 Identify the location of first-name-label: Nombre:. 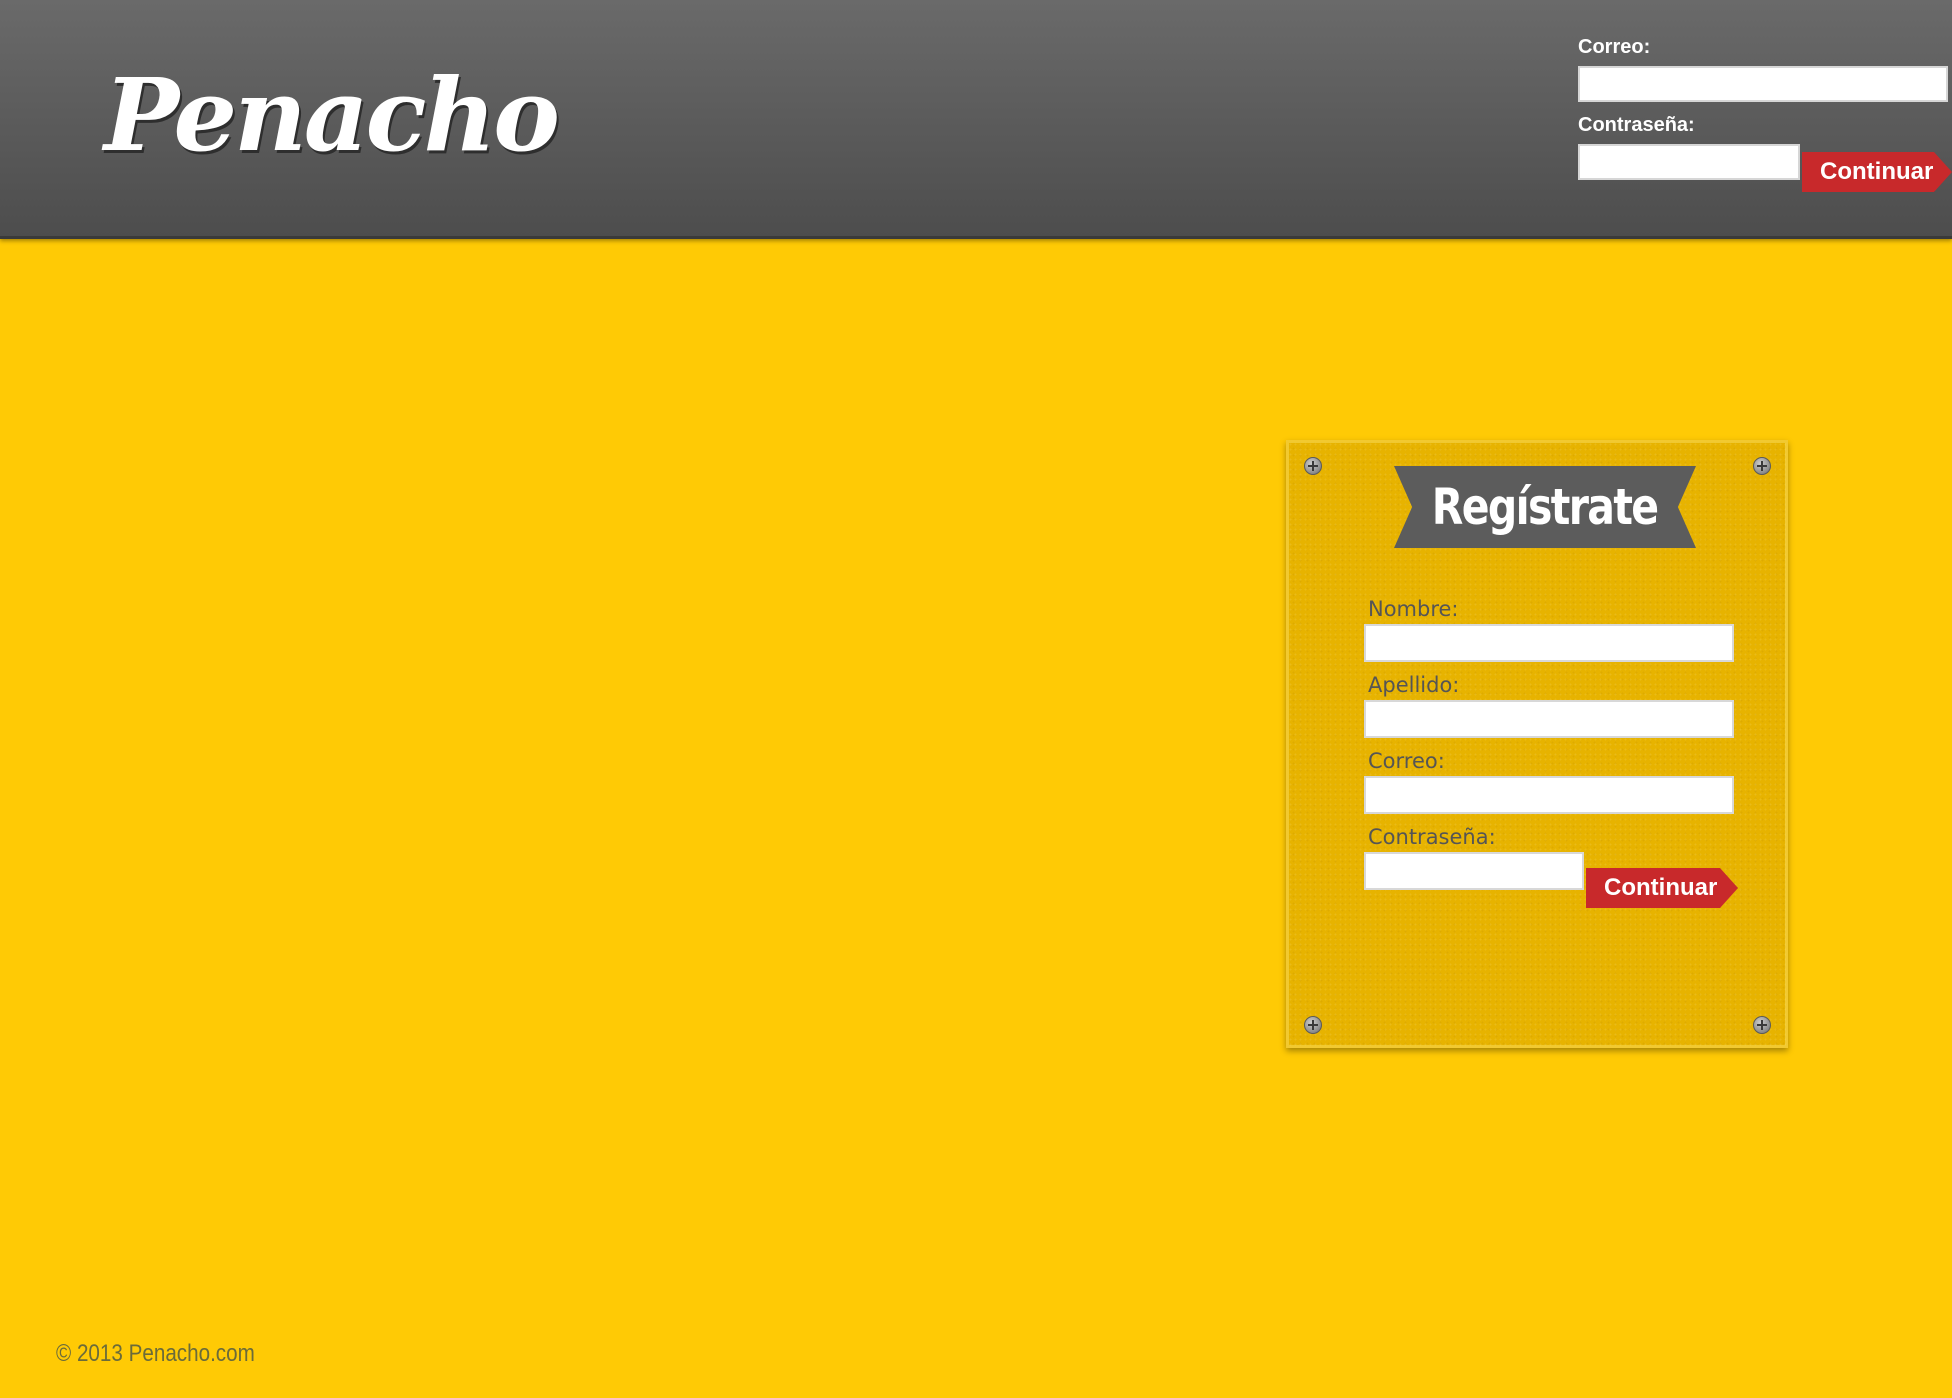
(1413, 609).